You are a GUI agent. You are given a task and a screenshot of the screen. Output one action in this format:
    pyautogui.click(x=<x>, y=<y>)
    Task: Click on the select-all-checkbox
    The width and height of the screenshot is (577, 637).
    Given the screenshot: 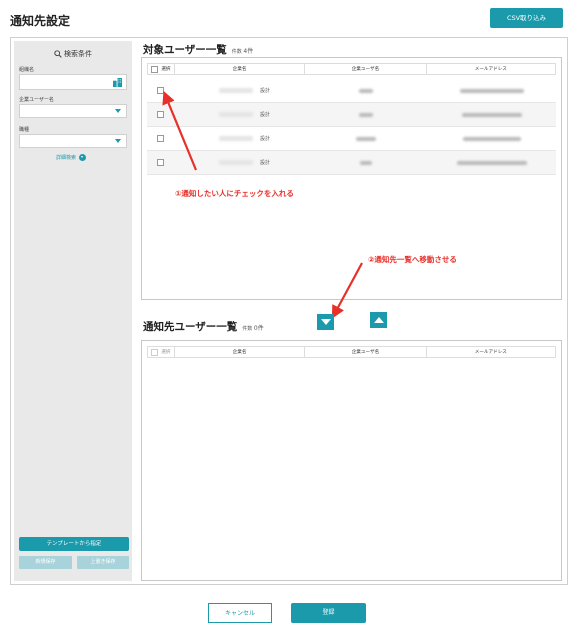 What is the action you would take?
    pyautogui.click(x=155, y=352)
    